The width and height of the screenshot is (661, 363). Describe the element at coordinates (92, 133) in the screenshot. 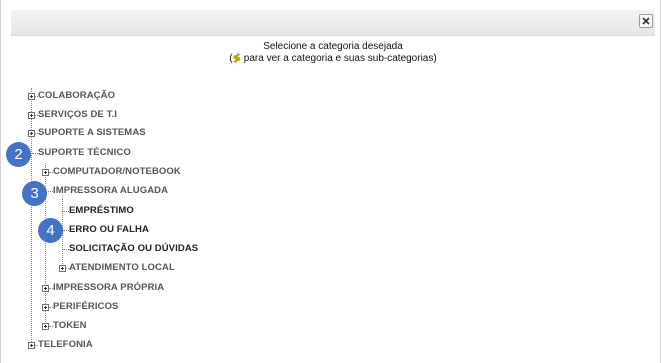

I see `tree-node-suporte-sistemas: SUPORTE A SISTEMAS` at that location.